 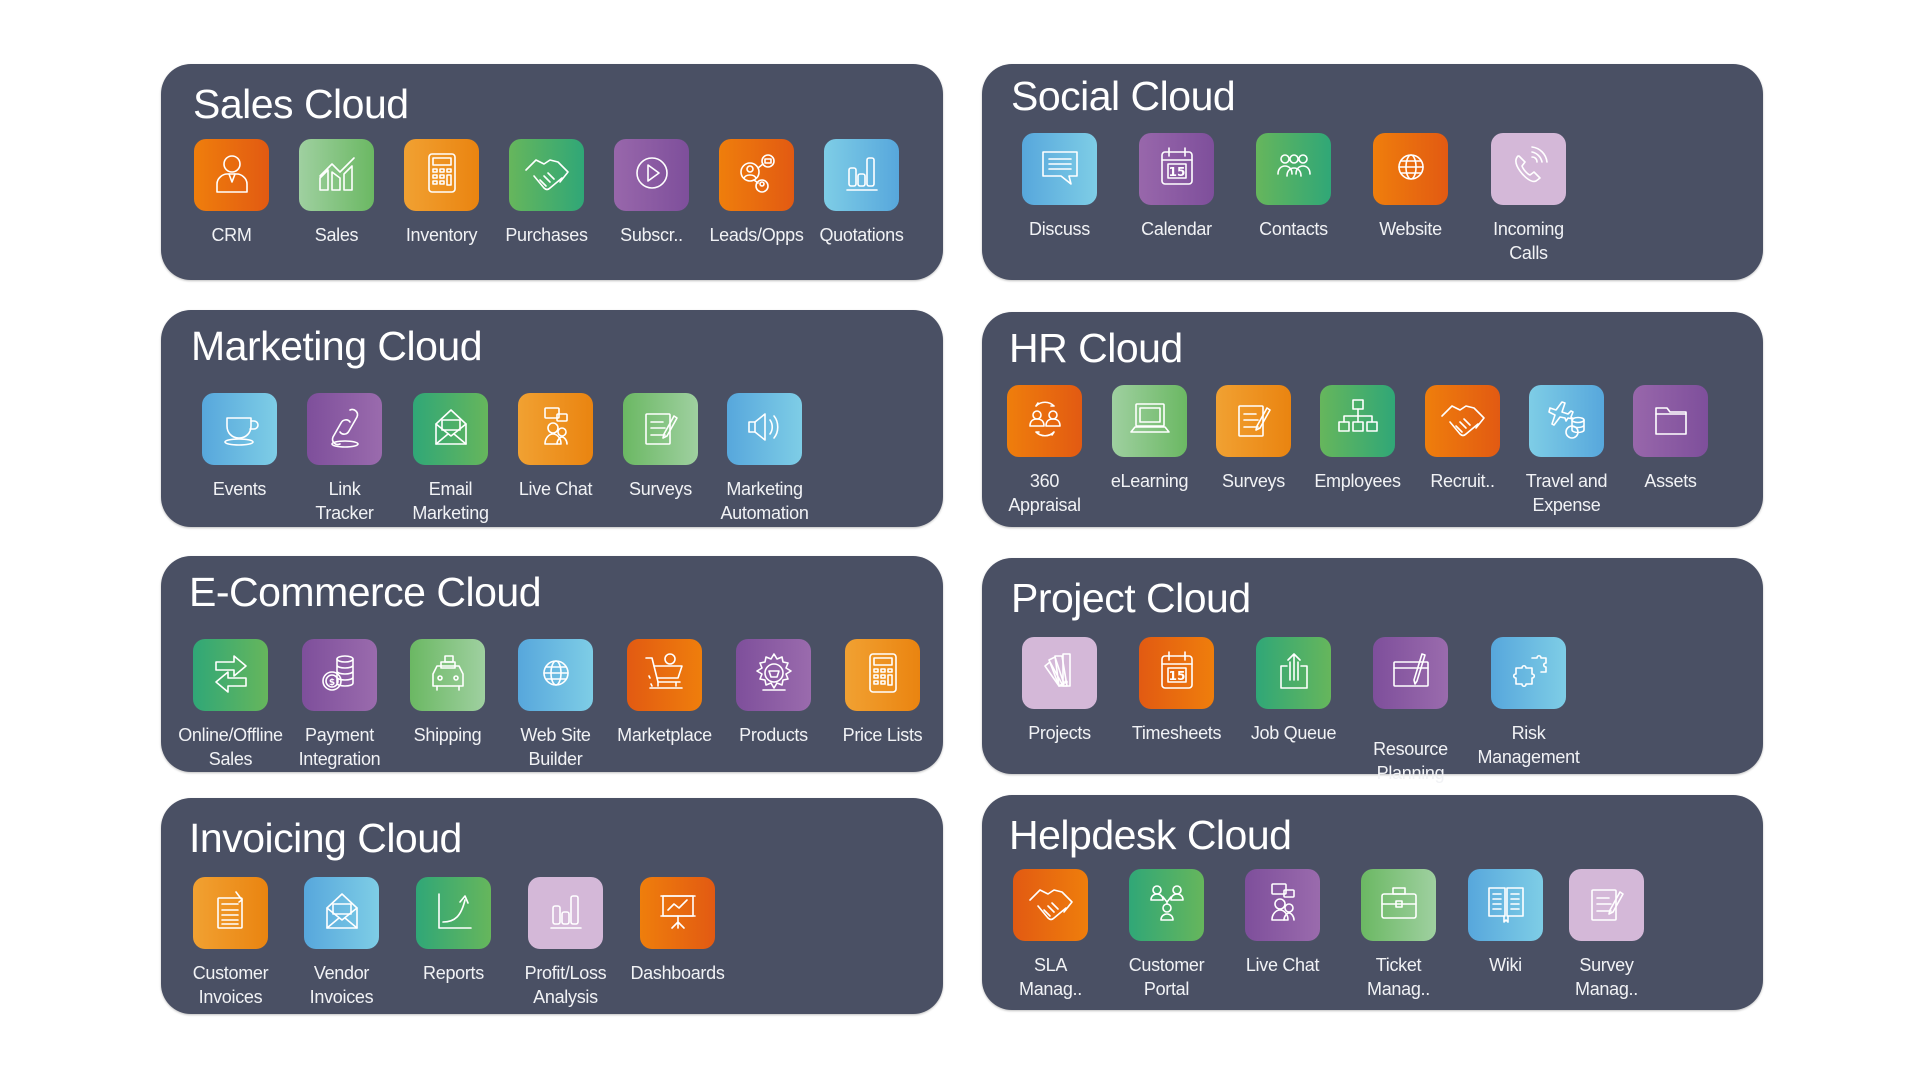 I want to click on app-ticket-manag: Ticket Manag.., so click(x=1398, y=934).